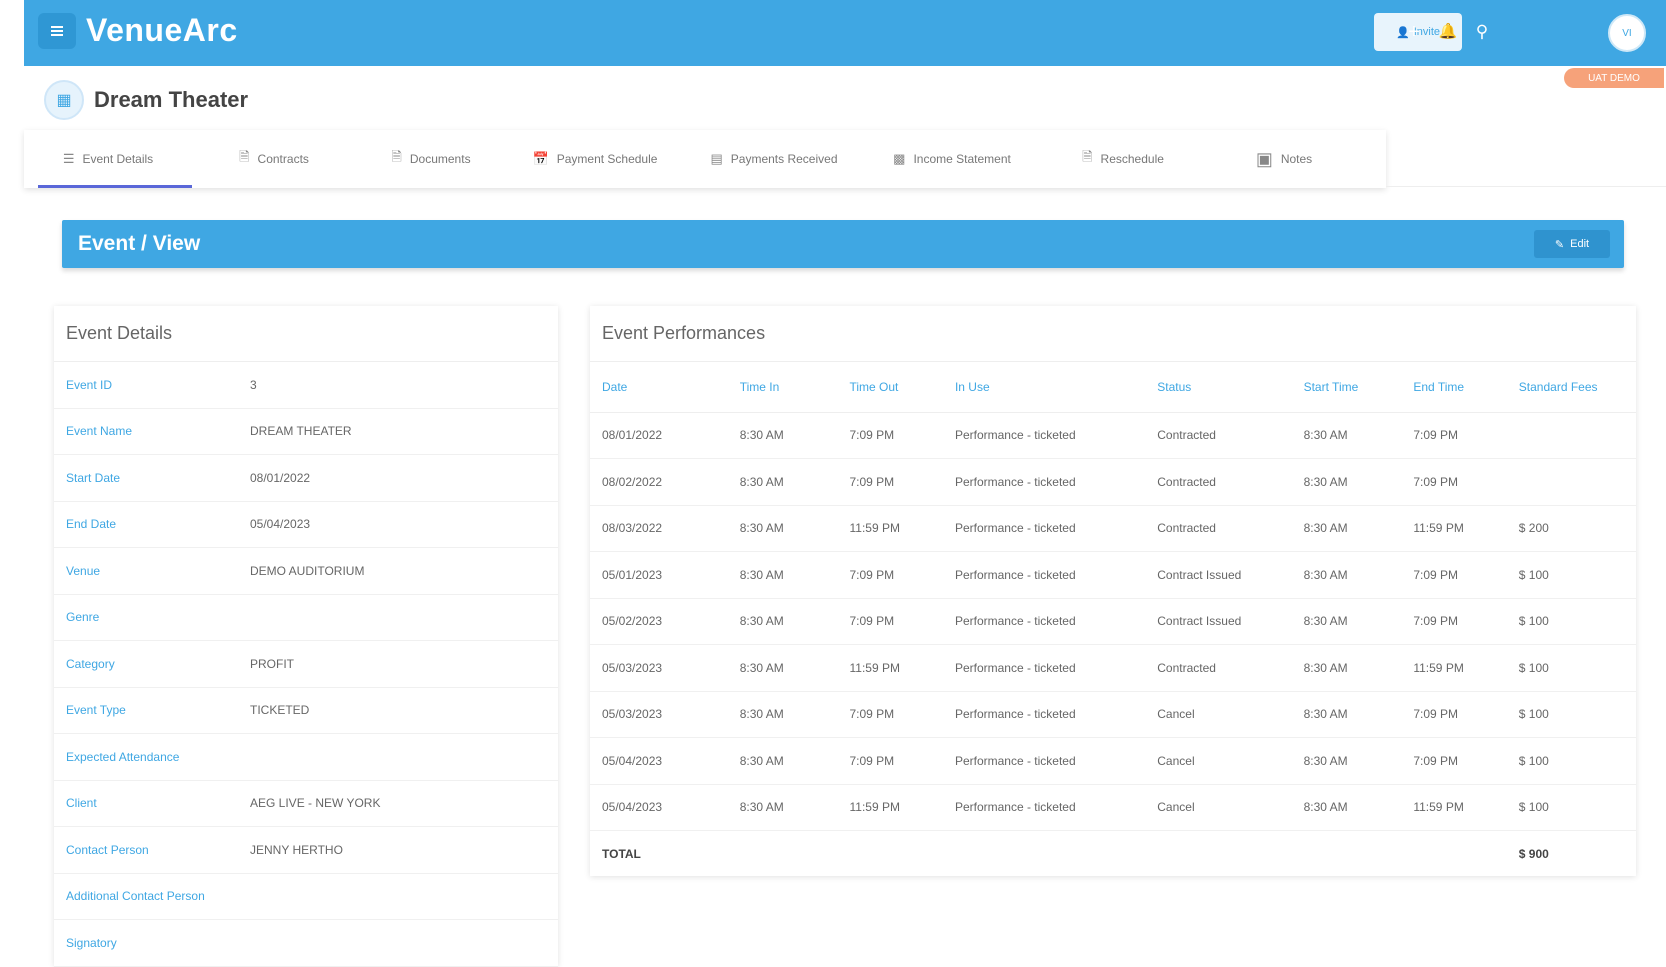  Describe the element at coordinates (307, 570) in the screenshot. I see `detail-value: DEMO AUDITORIUM` at that location.